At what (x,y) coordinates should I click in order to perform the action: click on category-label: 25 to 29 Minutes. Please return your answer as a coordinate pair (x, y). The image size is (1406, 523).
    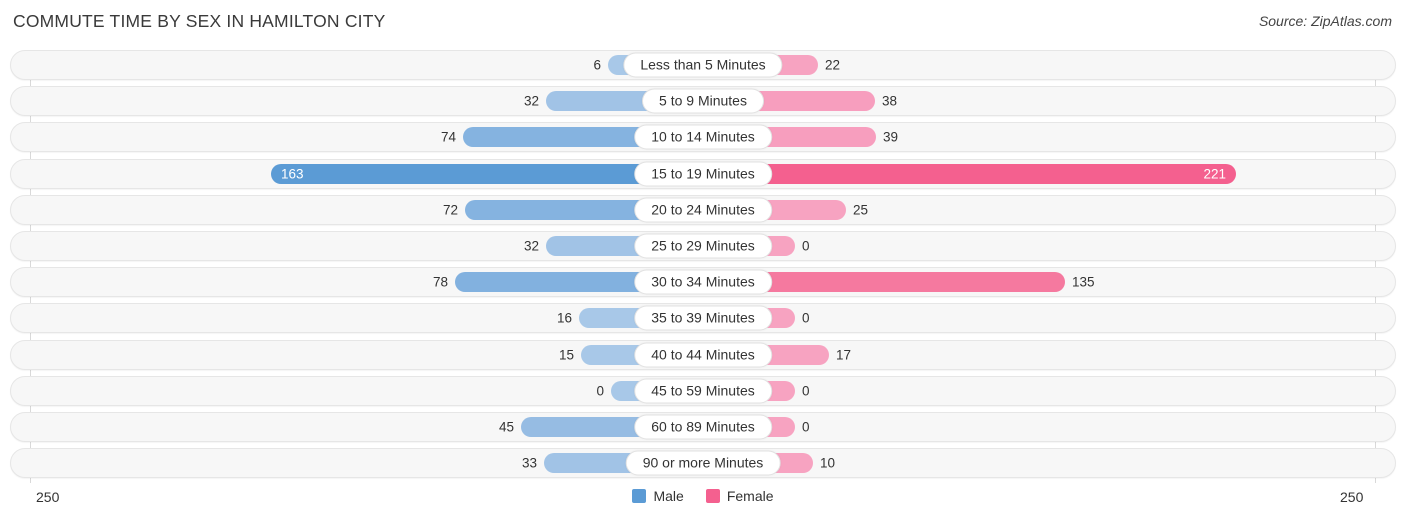
    Looking at the image, I should click on (703, 246).